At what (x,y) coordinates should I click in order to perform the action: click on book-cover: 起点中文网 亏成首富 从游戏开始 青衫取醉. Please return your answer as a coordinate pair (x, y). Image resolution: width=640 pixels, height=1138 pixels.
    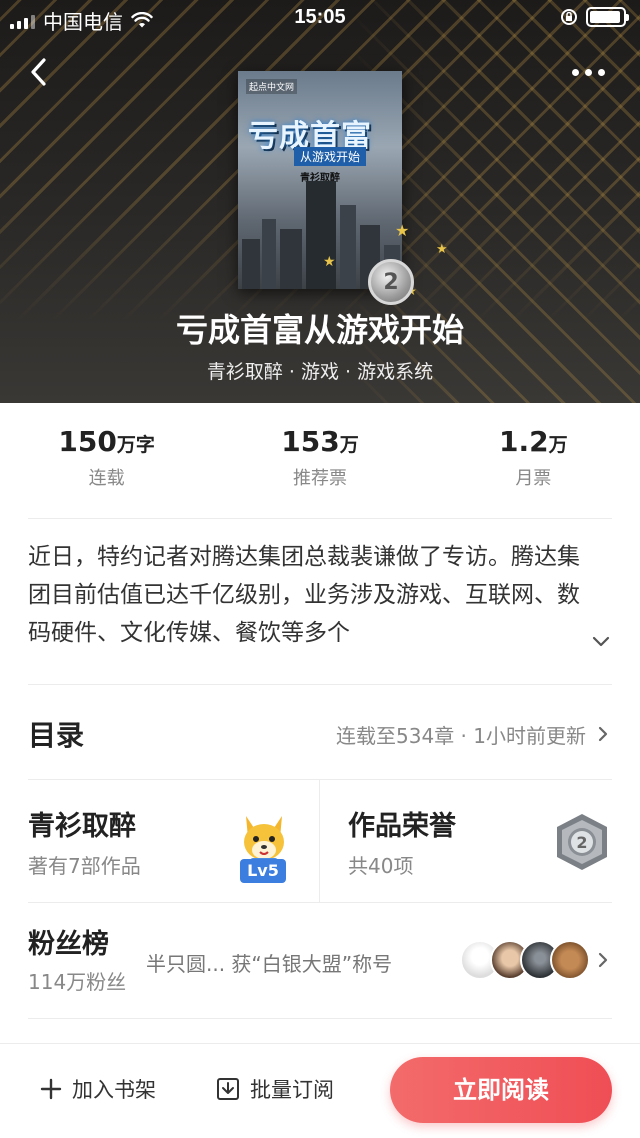
    Looking at the image, I should click on (320, 180).